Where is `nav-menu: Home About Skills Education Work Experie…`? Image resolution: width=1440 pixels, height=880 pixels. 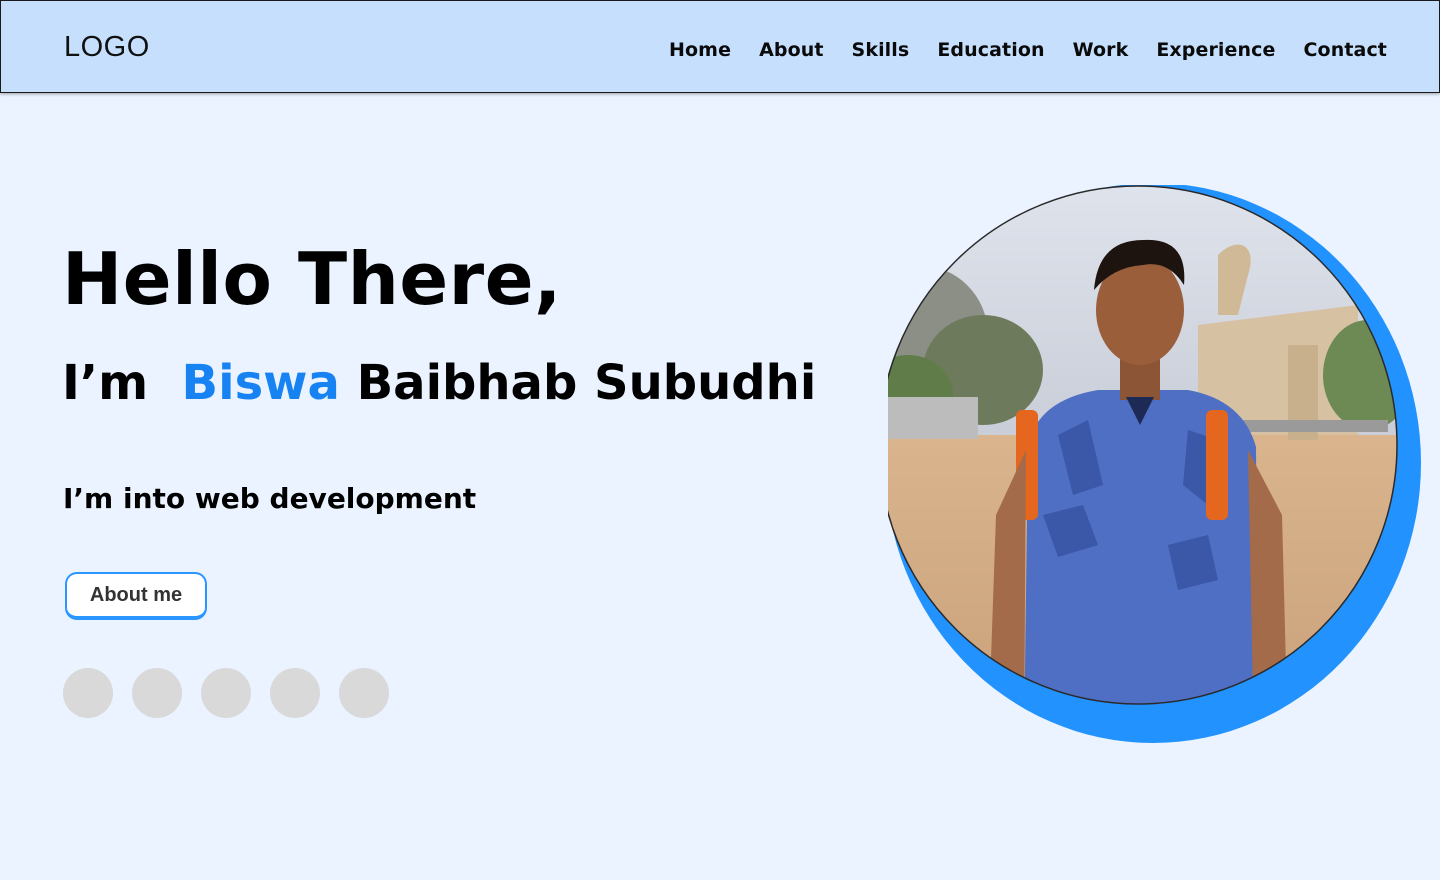
nav-menu: Home About Skills Education Work Experie… is located at coordinates (1028, 50).